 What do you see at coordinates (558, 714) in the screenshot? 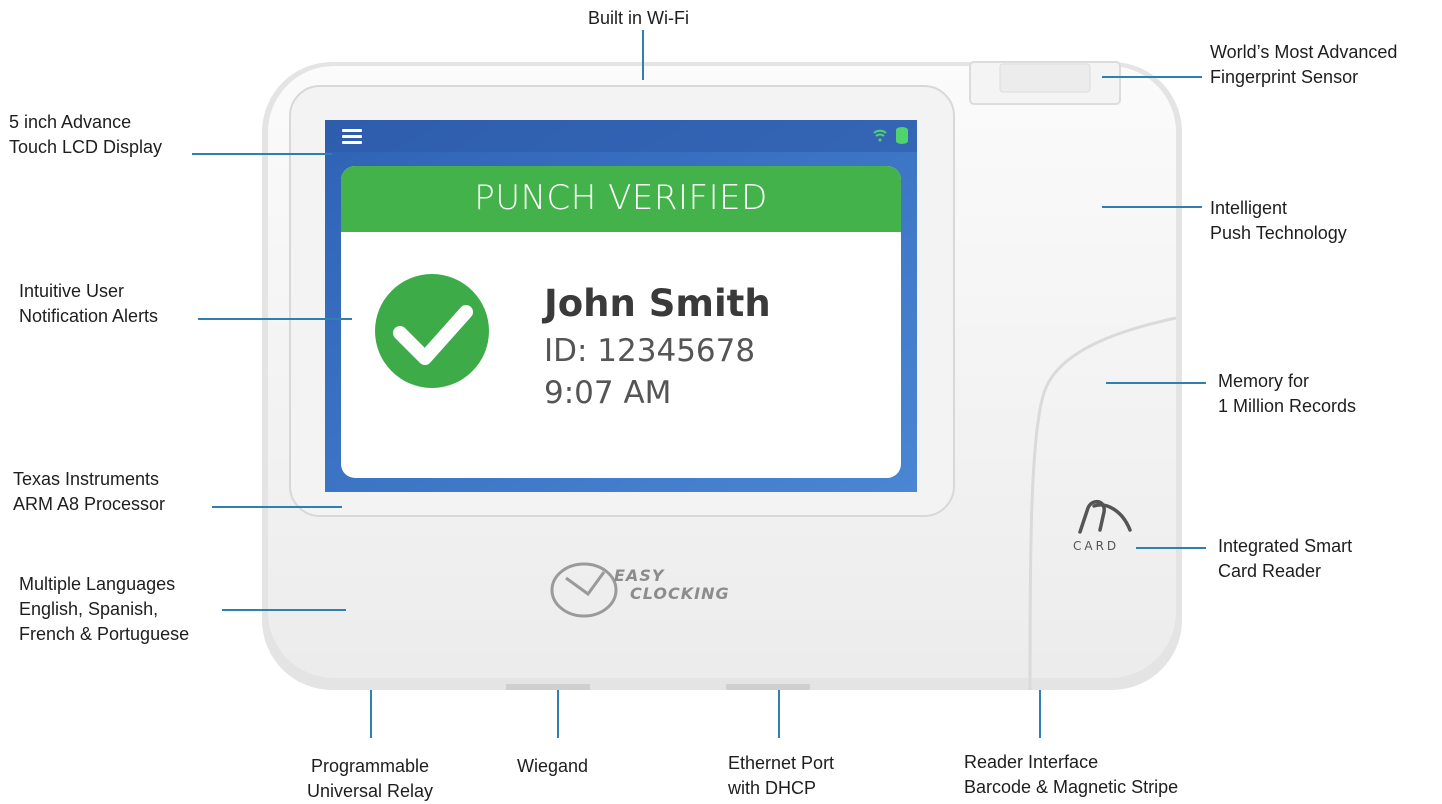
I see `wiegand-line` at bounding box center [558, 714].